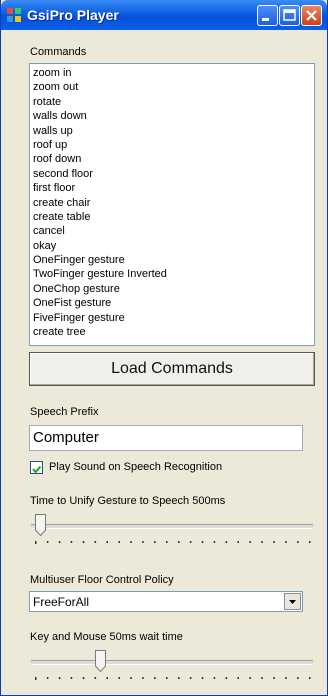 The width and height of the screenshot is (328, 696). I want to click on command-item: OneFist gesture, so click(173, 303).